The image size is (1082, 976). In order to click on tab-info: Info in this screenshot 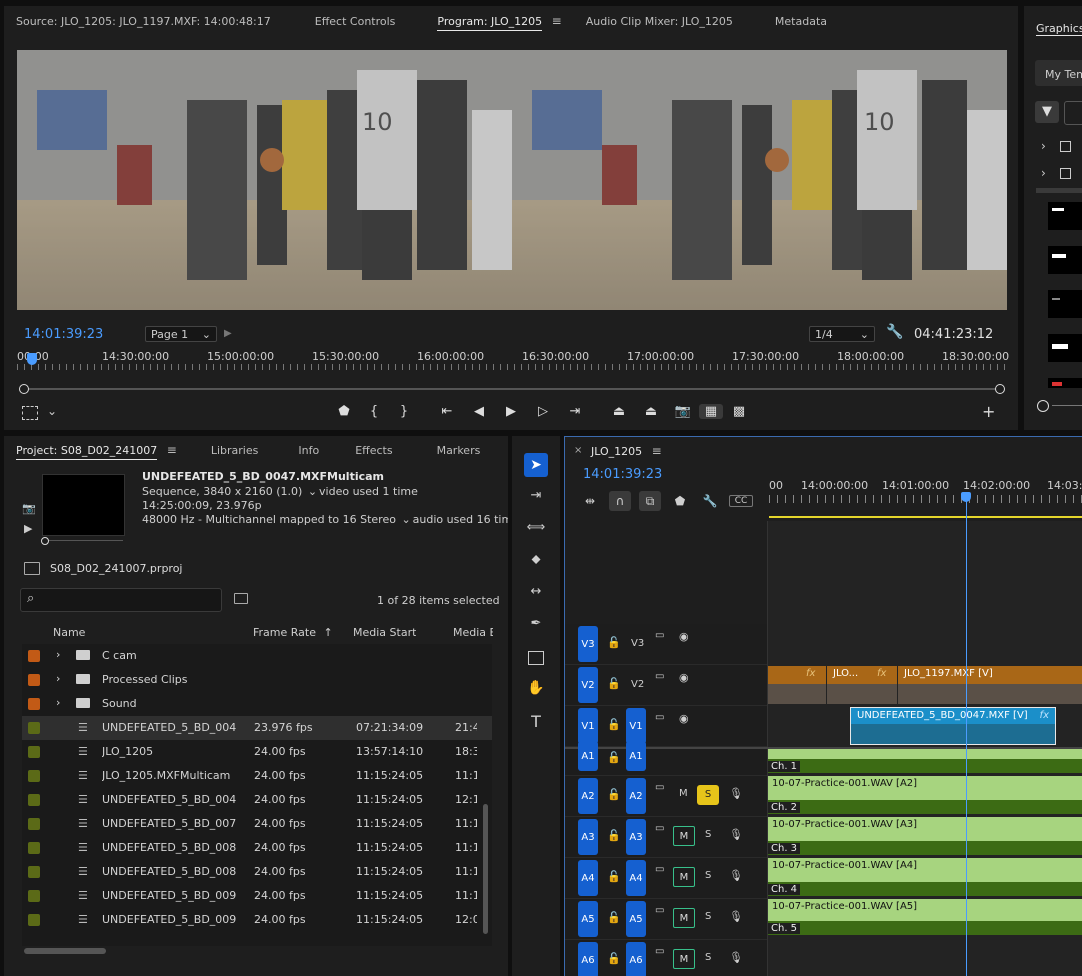, I will do `click(302, 450)`.